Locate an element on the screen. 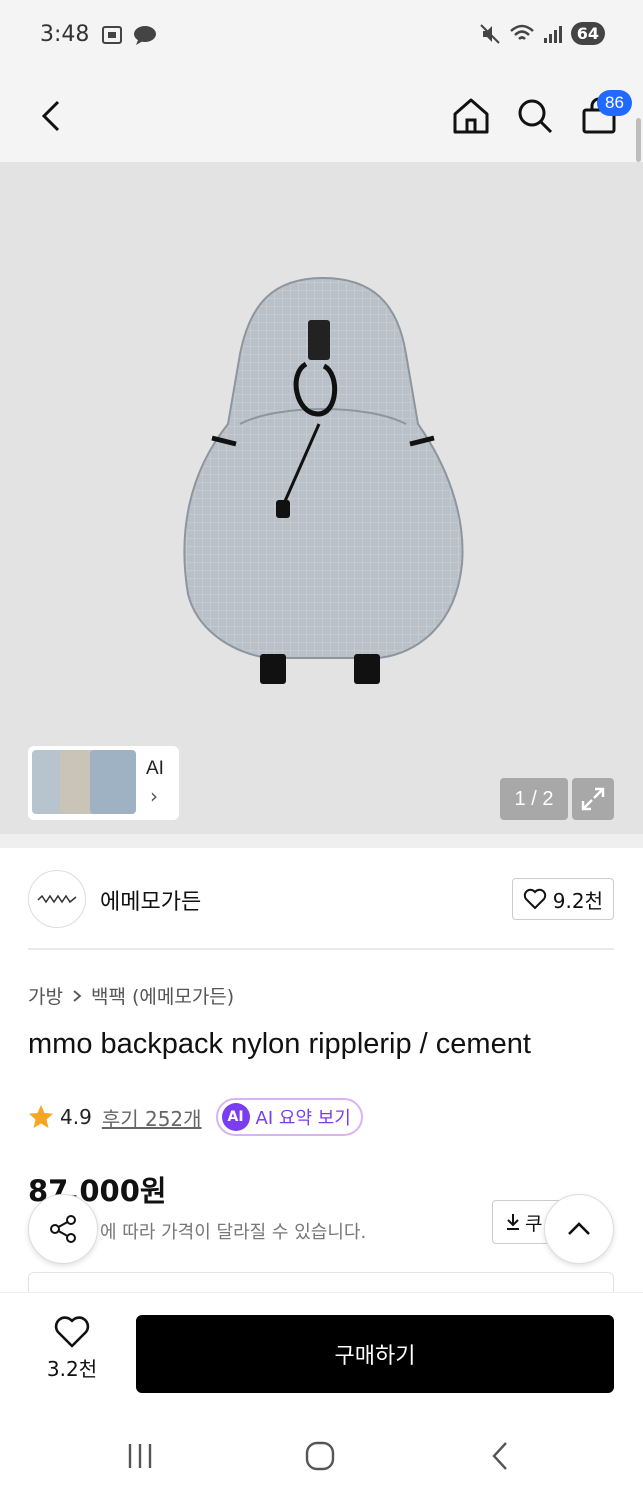 This screenshot has width=643, height=1500. recent-apps-icon is located at coordinates (140, 1456).